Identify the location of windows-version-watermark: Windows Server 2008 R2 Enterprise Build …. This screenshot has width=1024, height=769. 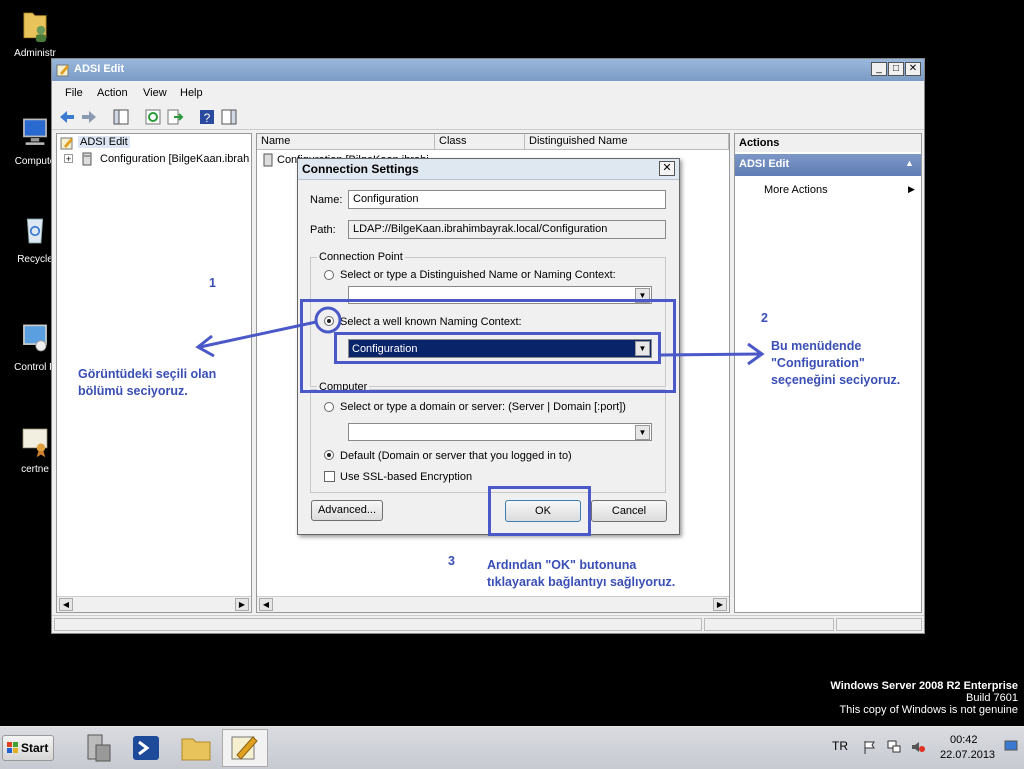
(924, 698).